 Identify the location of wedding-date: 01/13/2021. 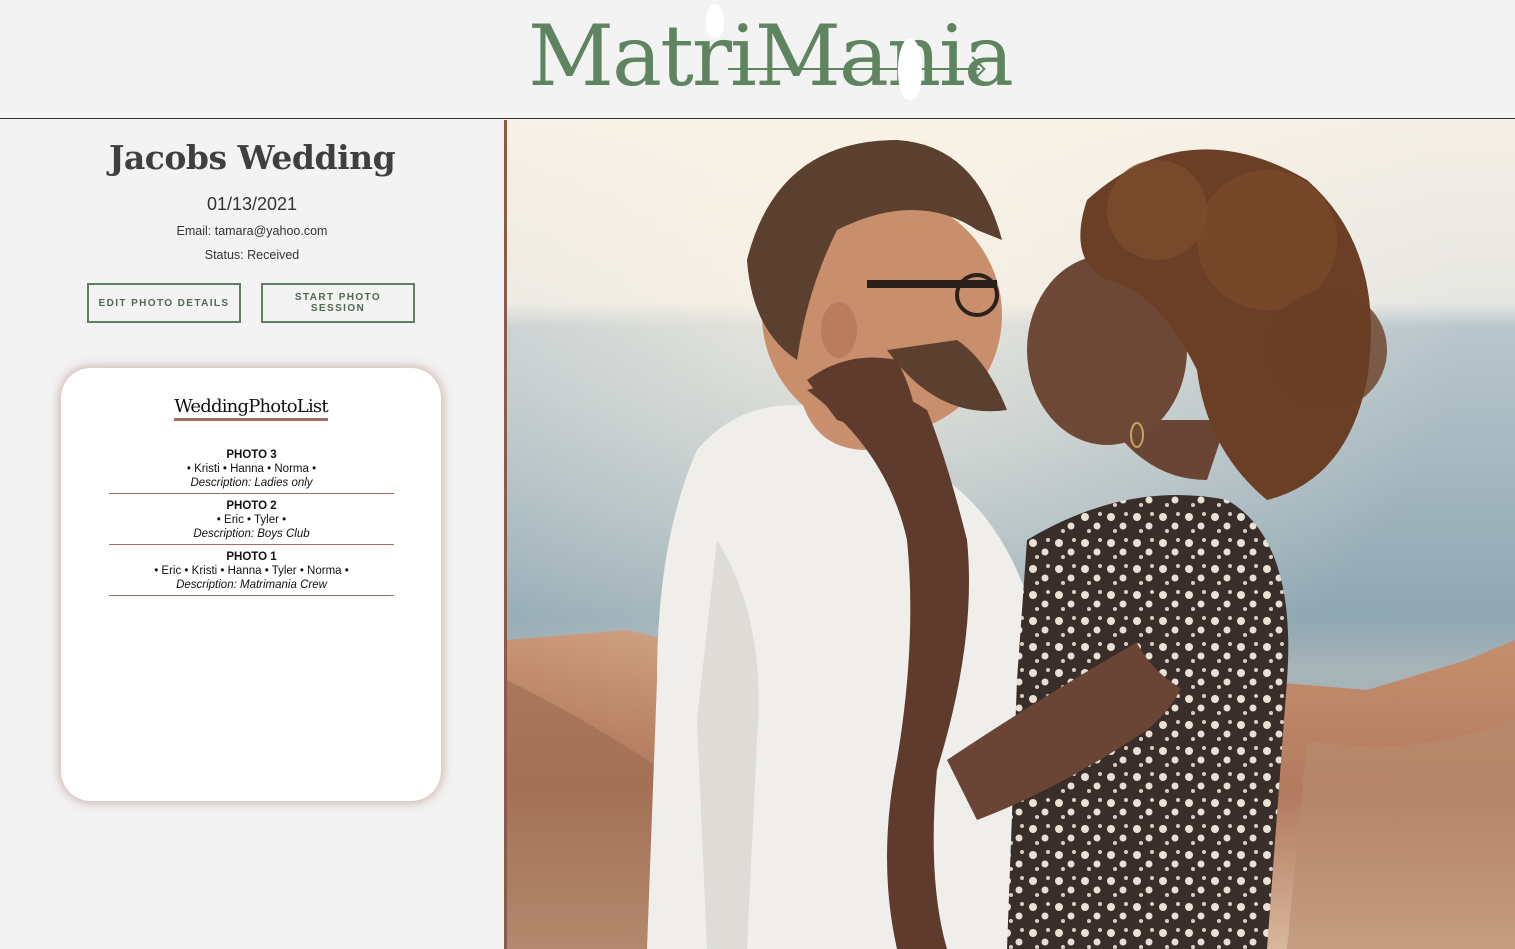
(252, 204).